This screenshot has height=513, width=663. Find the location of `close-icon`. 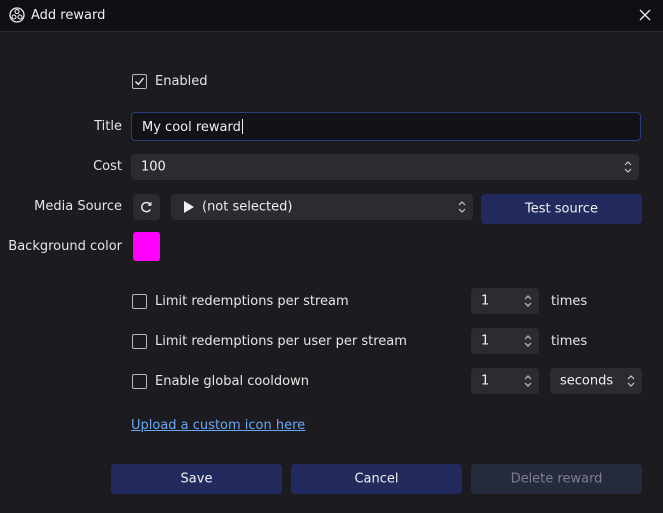

close-icon is located at coordinates (645, 15).